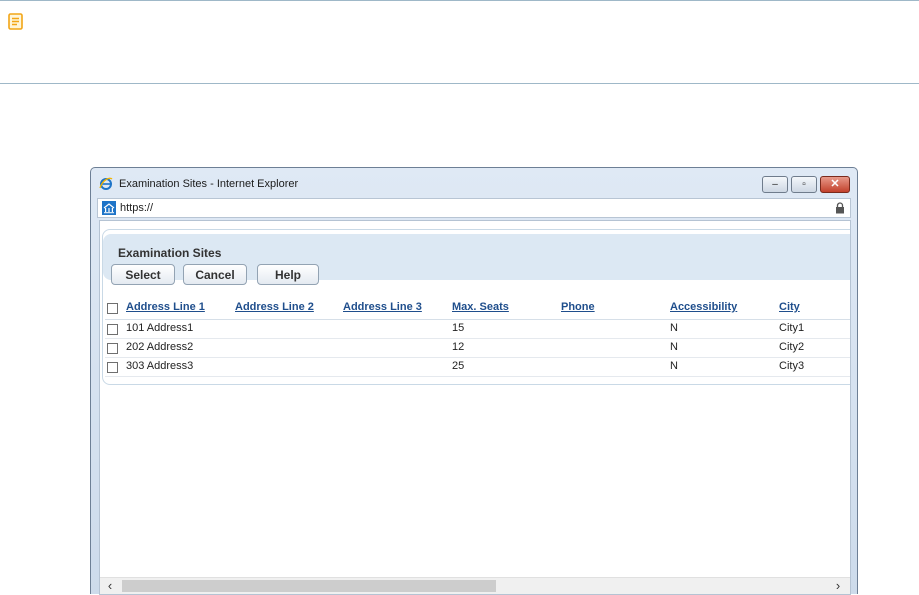  What do you see at coordinates (458, 366) in the screenshot?
I see `cell-max-seats: 25` at bounding box center [458, 366].